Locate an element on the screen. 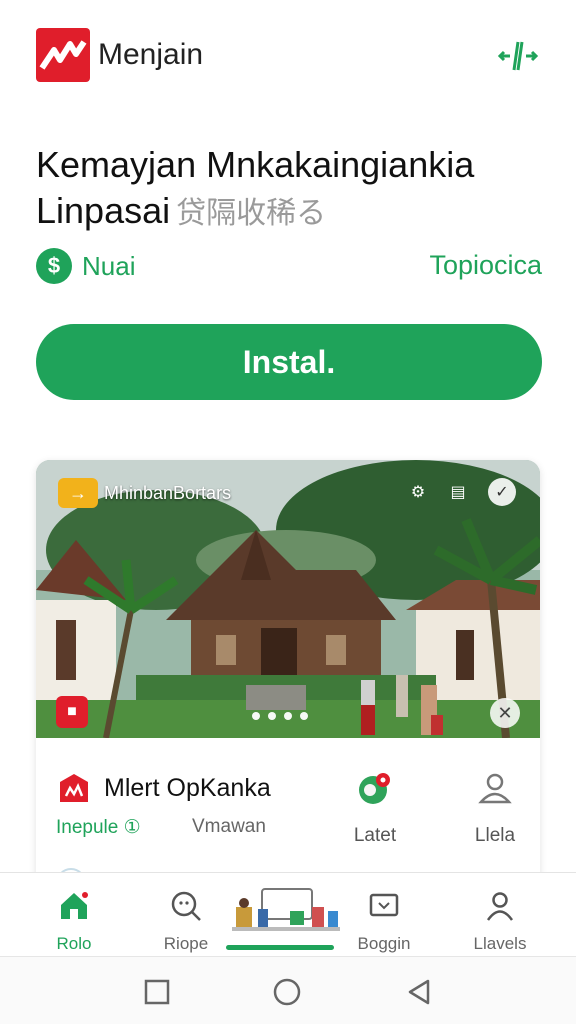 Image resolution: width=576 pixels, height=1024 pixels. app-name: Menjain is located at coordinates (151, 54).